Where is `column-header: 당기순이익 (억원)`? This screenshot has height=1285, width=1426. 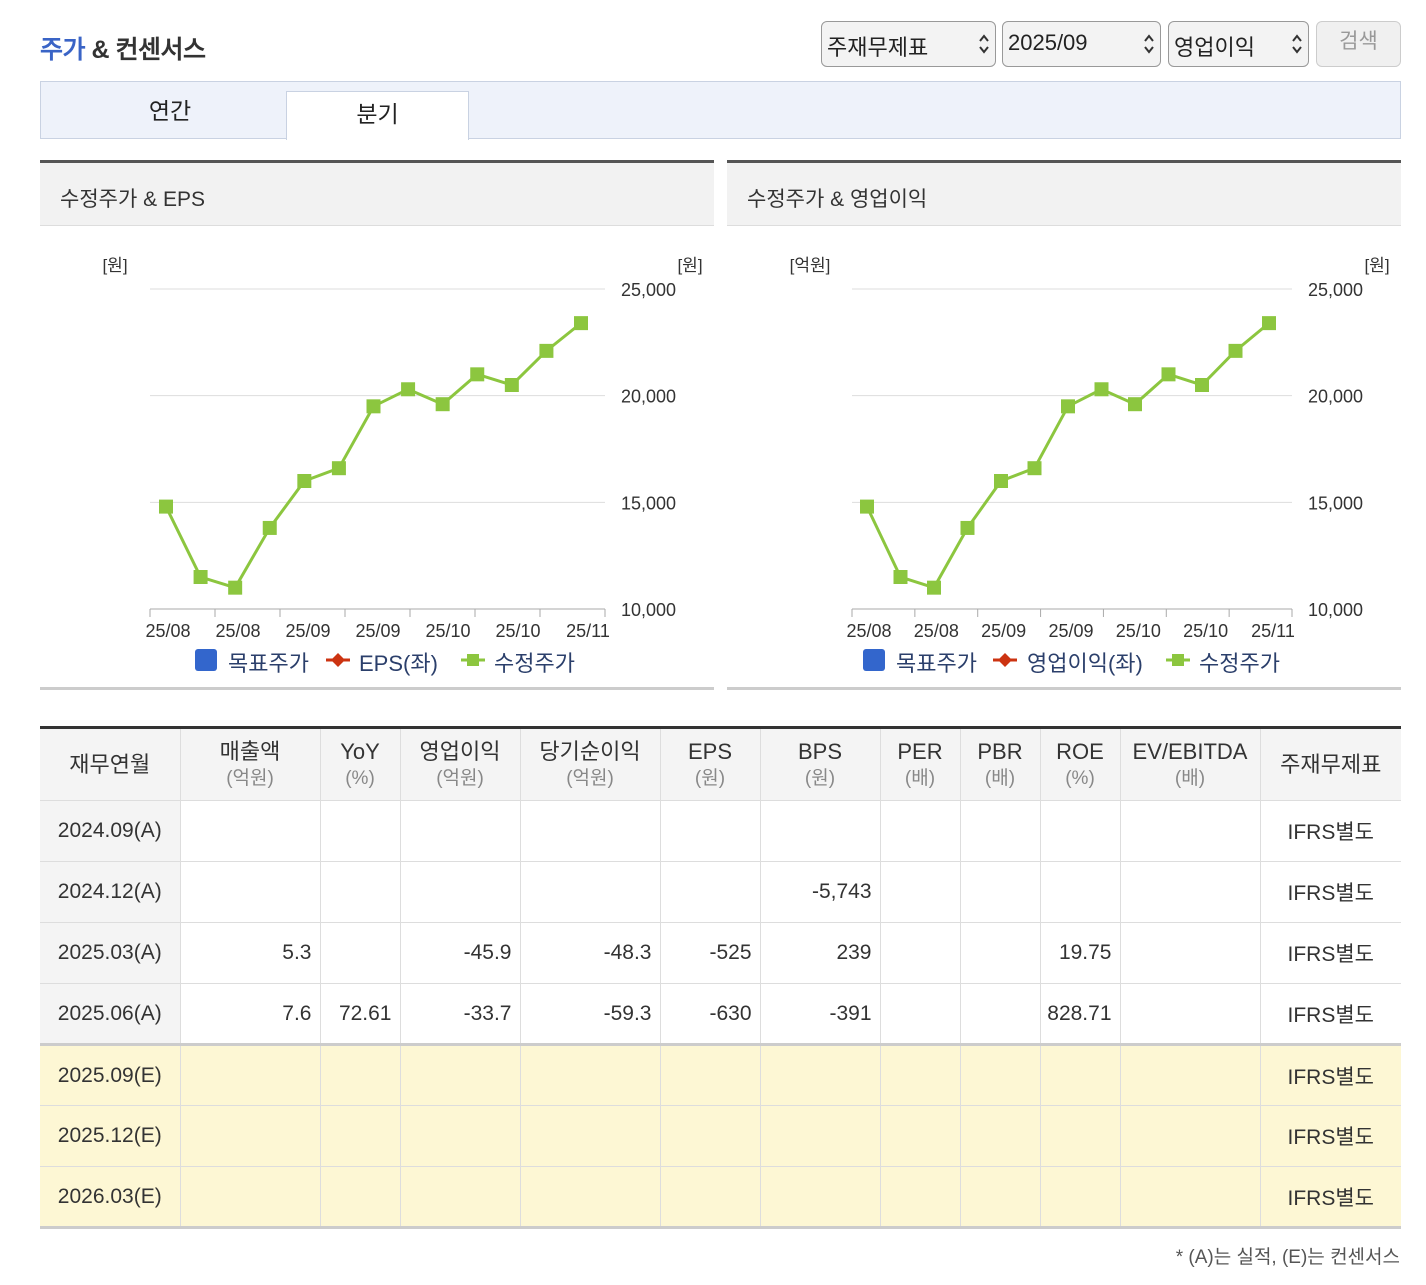 column-header: 당기순이익 (억원) is located at coordinates (590, 764).